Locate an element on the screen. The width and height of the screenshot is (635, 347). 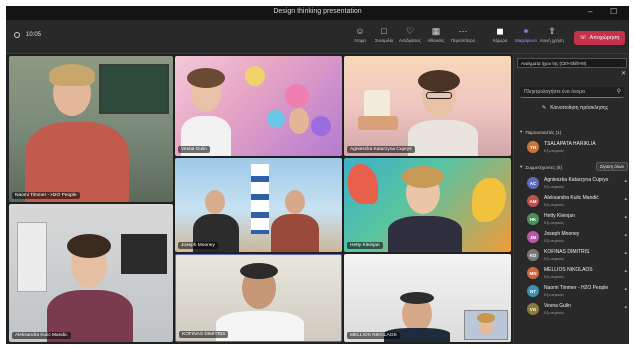
share-invite-label: Κοινοποίηση πρόσκλησης is located at coordinates (579, 108).